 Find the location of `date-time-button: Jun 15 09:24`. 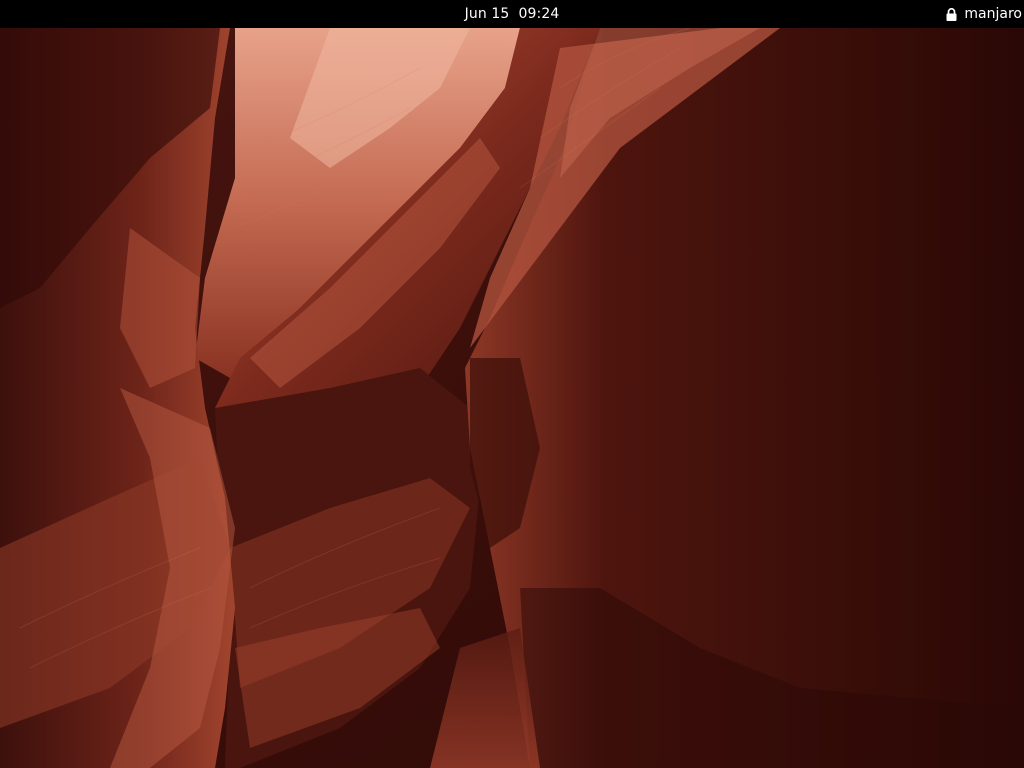

date-time-button: Jun 15 09:24 is located at coordinates (512, 14).